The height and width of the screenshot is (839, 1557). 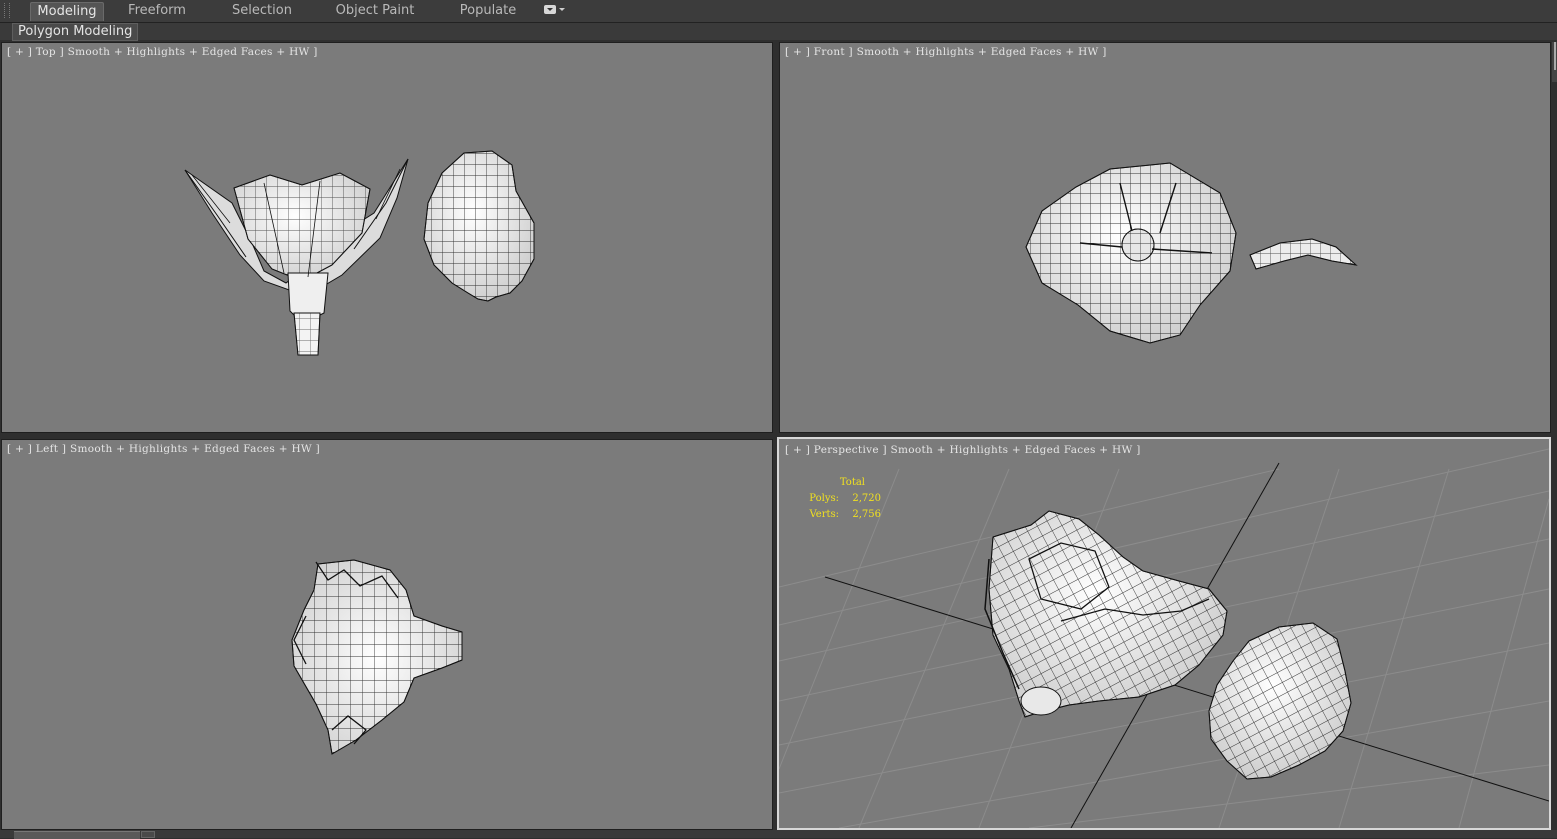 I want to click on tab-modeling: Modeling, so click(x=67, y=11).